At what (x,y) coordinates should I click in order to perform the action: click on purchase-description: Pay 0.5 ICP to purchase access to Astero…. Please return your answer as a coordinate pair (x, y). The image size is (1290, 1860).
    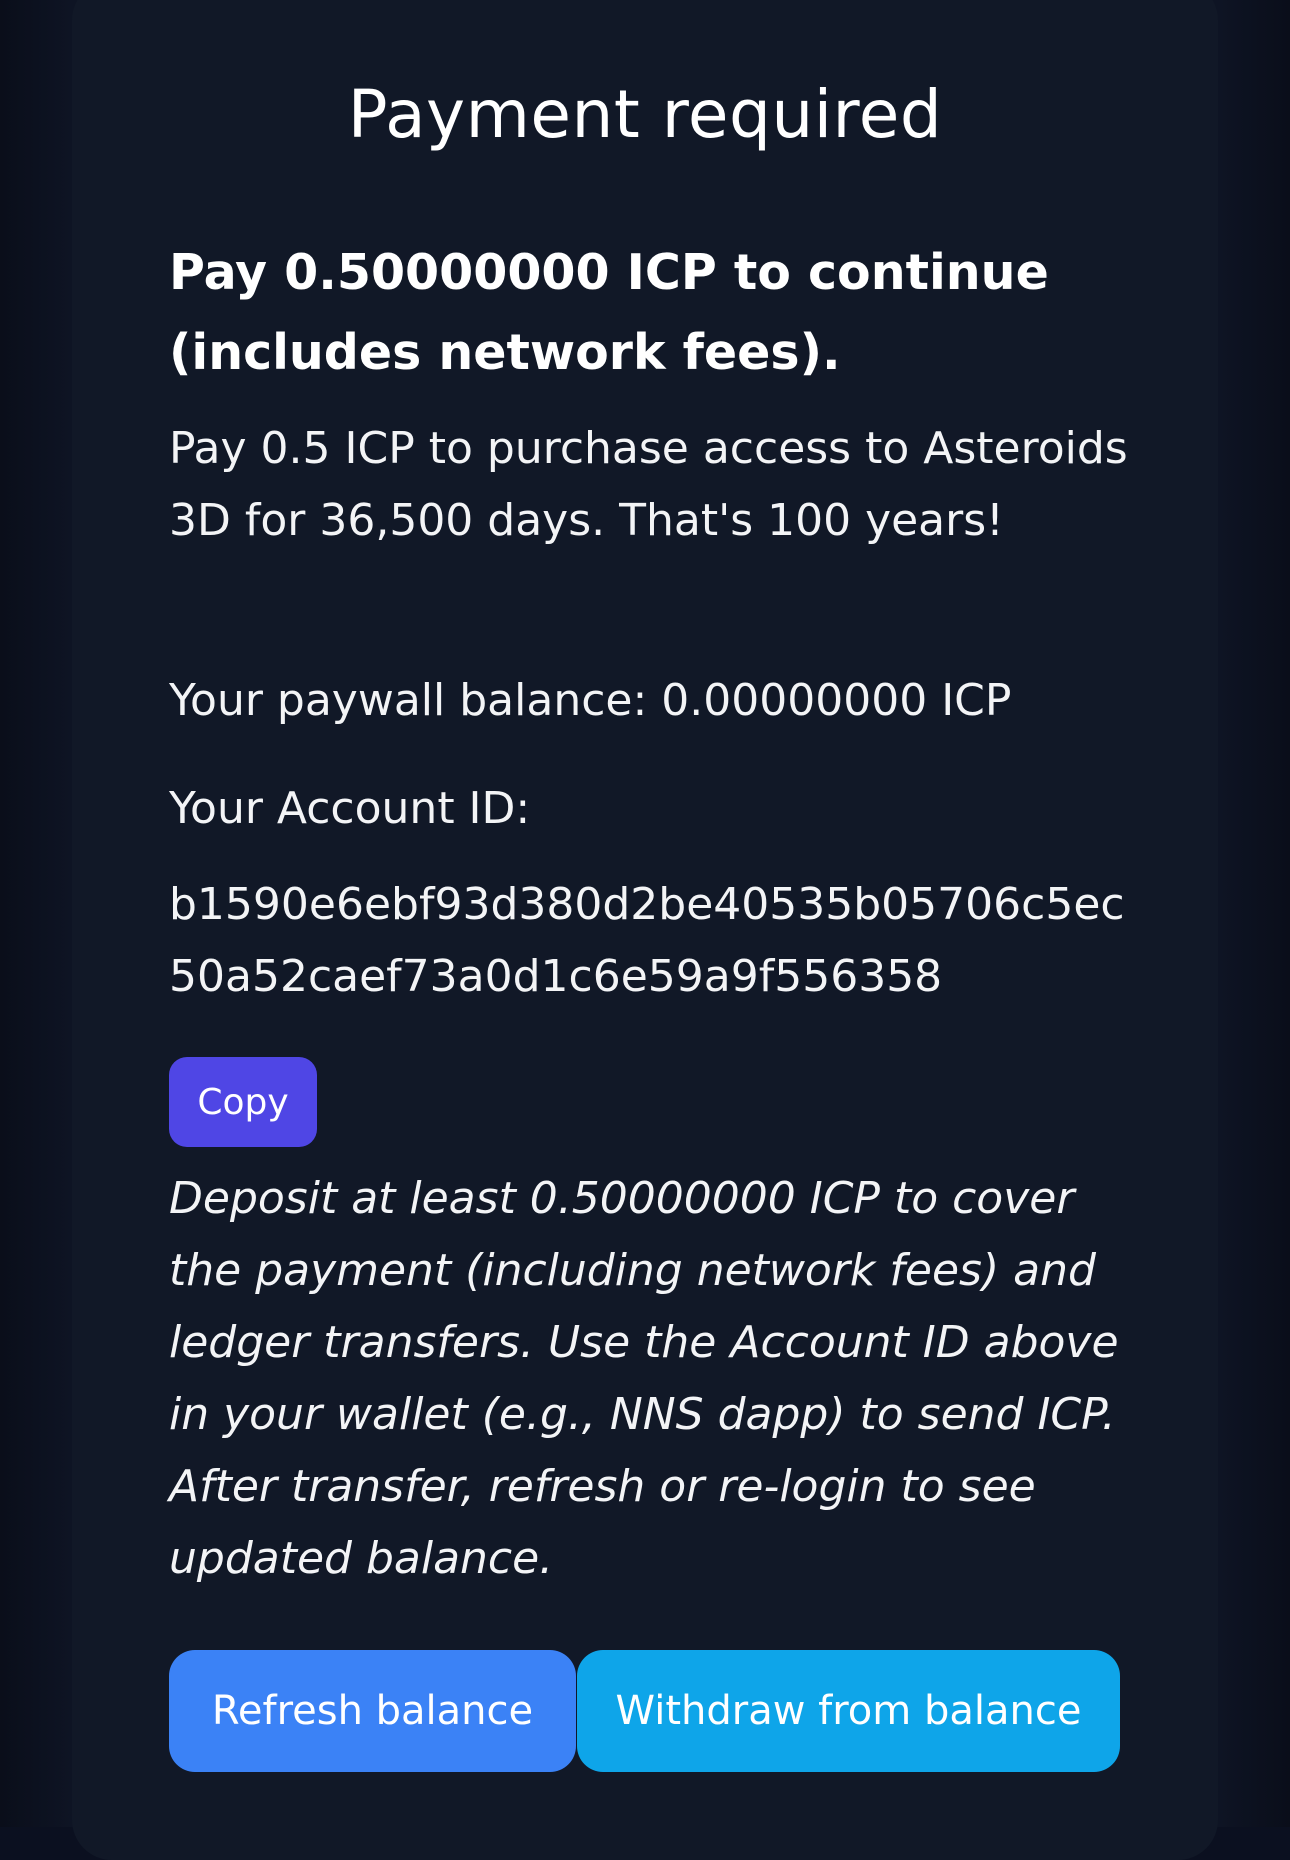
    Looking at the image, I should click on (648, 484).